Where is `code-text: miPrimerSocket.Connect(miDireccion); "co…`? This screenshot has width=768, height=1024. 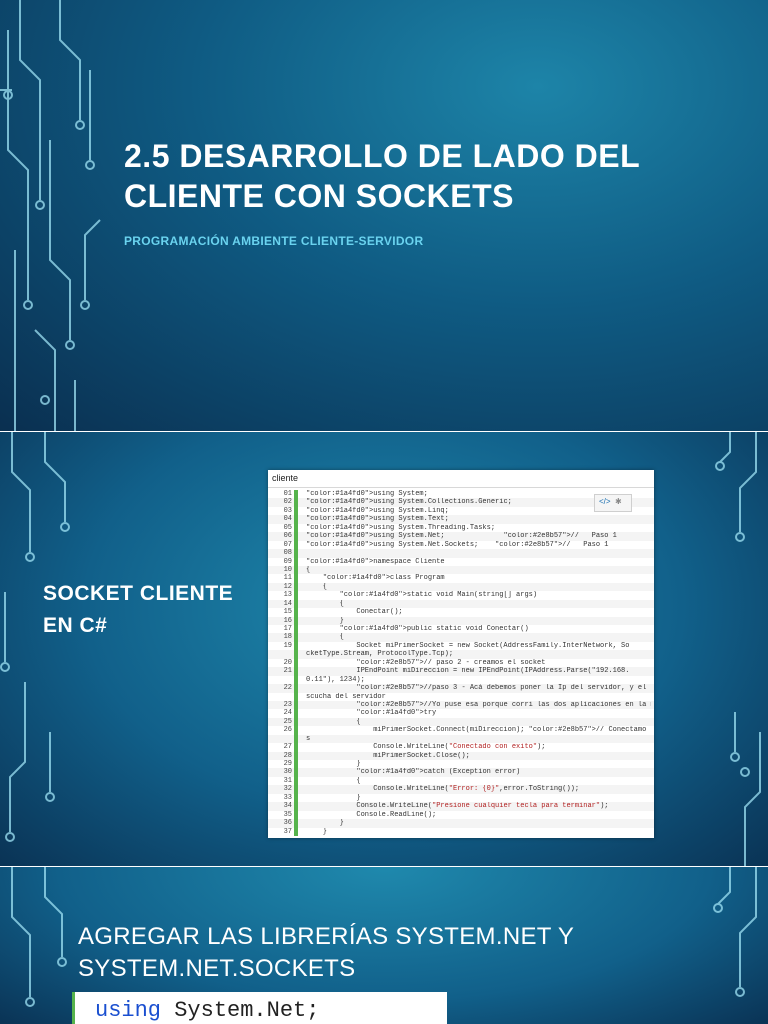 code-text: miPrimerSocket.Connect(miDireccion); "co… is located at coordinates (476, 730).